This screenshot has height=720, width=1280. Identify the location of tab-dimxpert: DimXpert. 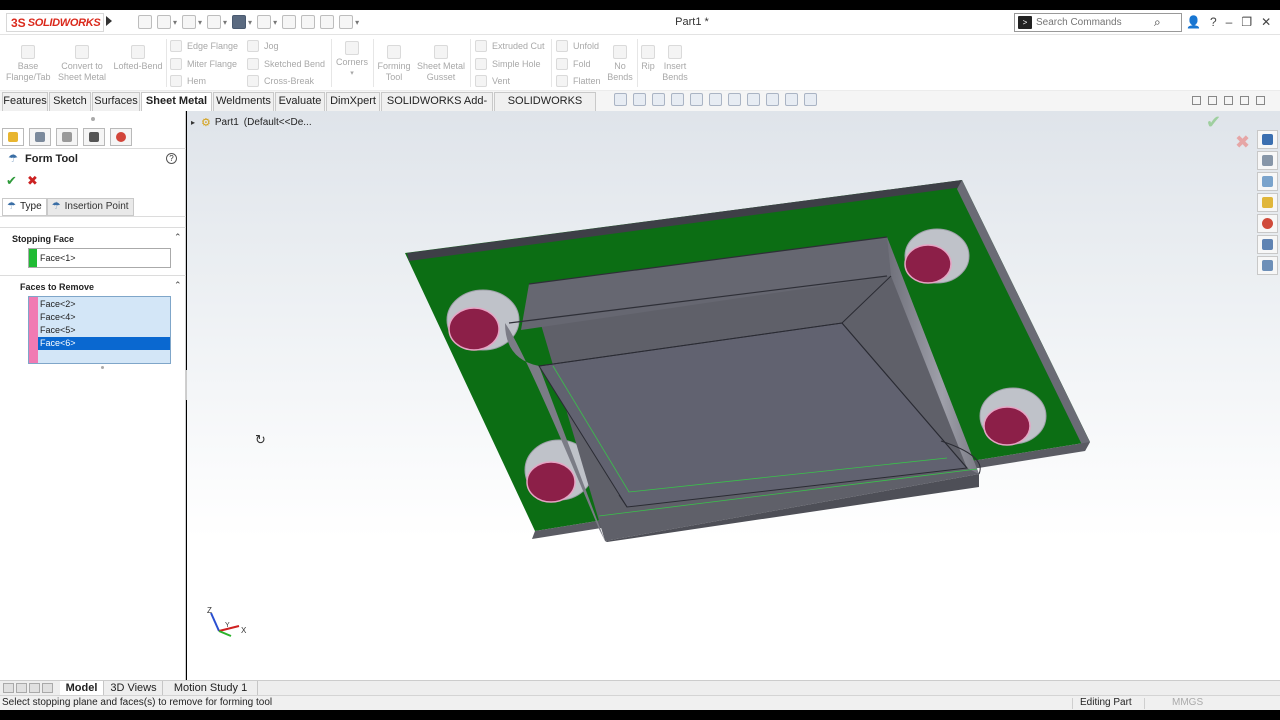
(353, 101).